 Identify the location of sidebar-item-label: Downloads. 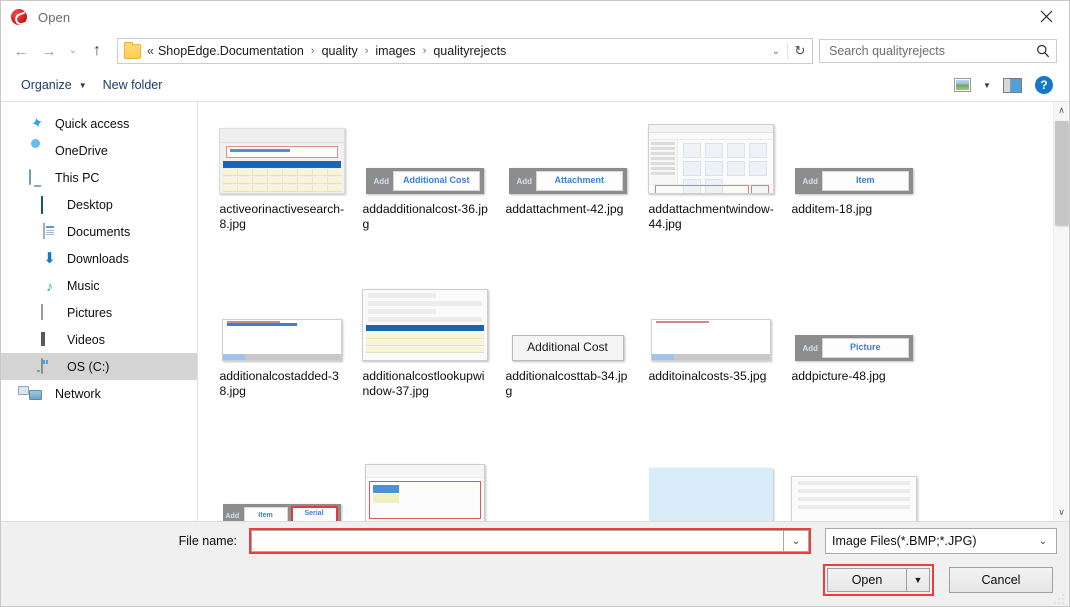
(98, 258).